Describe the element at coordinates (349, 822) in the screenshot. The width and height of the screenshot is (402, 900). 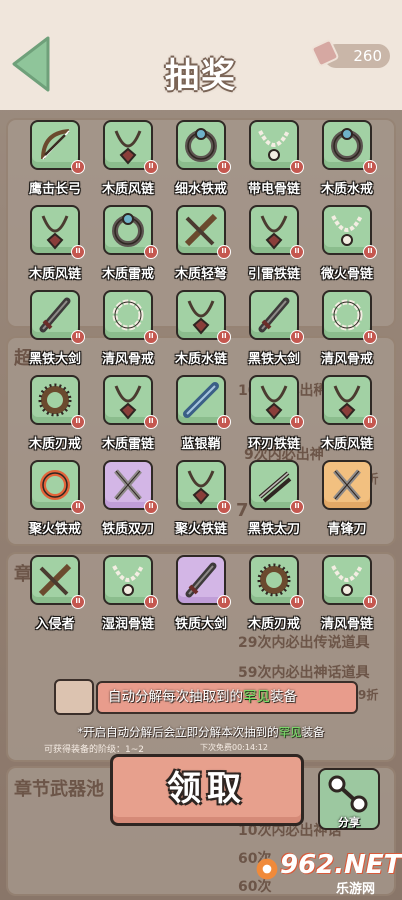
I see `share-label: 分享` at that location.